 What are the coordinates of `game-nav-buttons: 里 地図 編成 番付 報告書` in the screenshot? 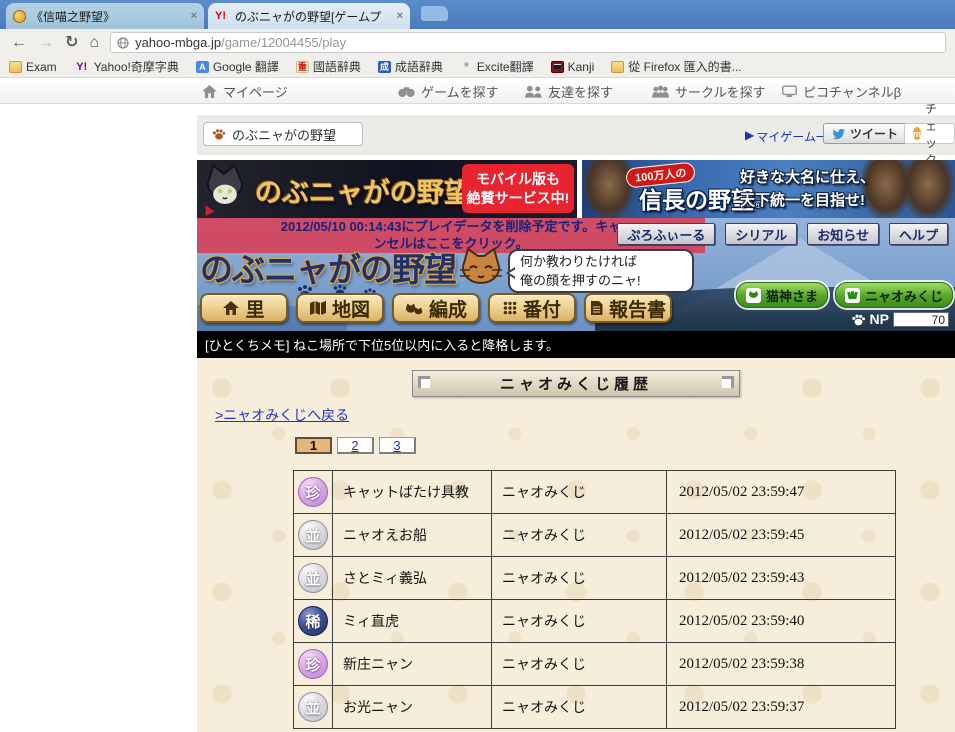 It's located at (436, 308).